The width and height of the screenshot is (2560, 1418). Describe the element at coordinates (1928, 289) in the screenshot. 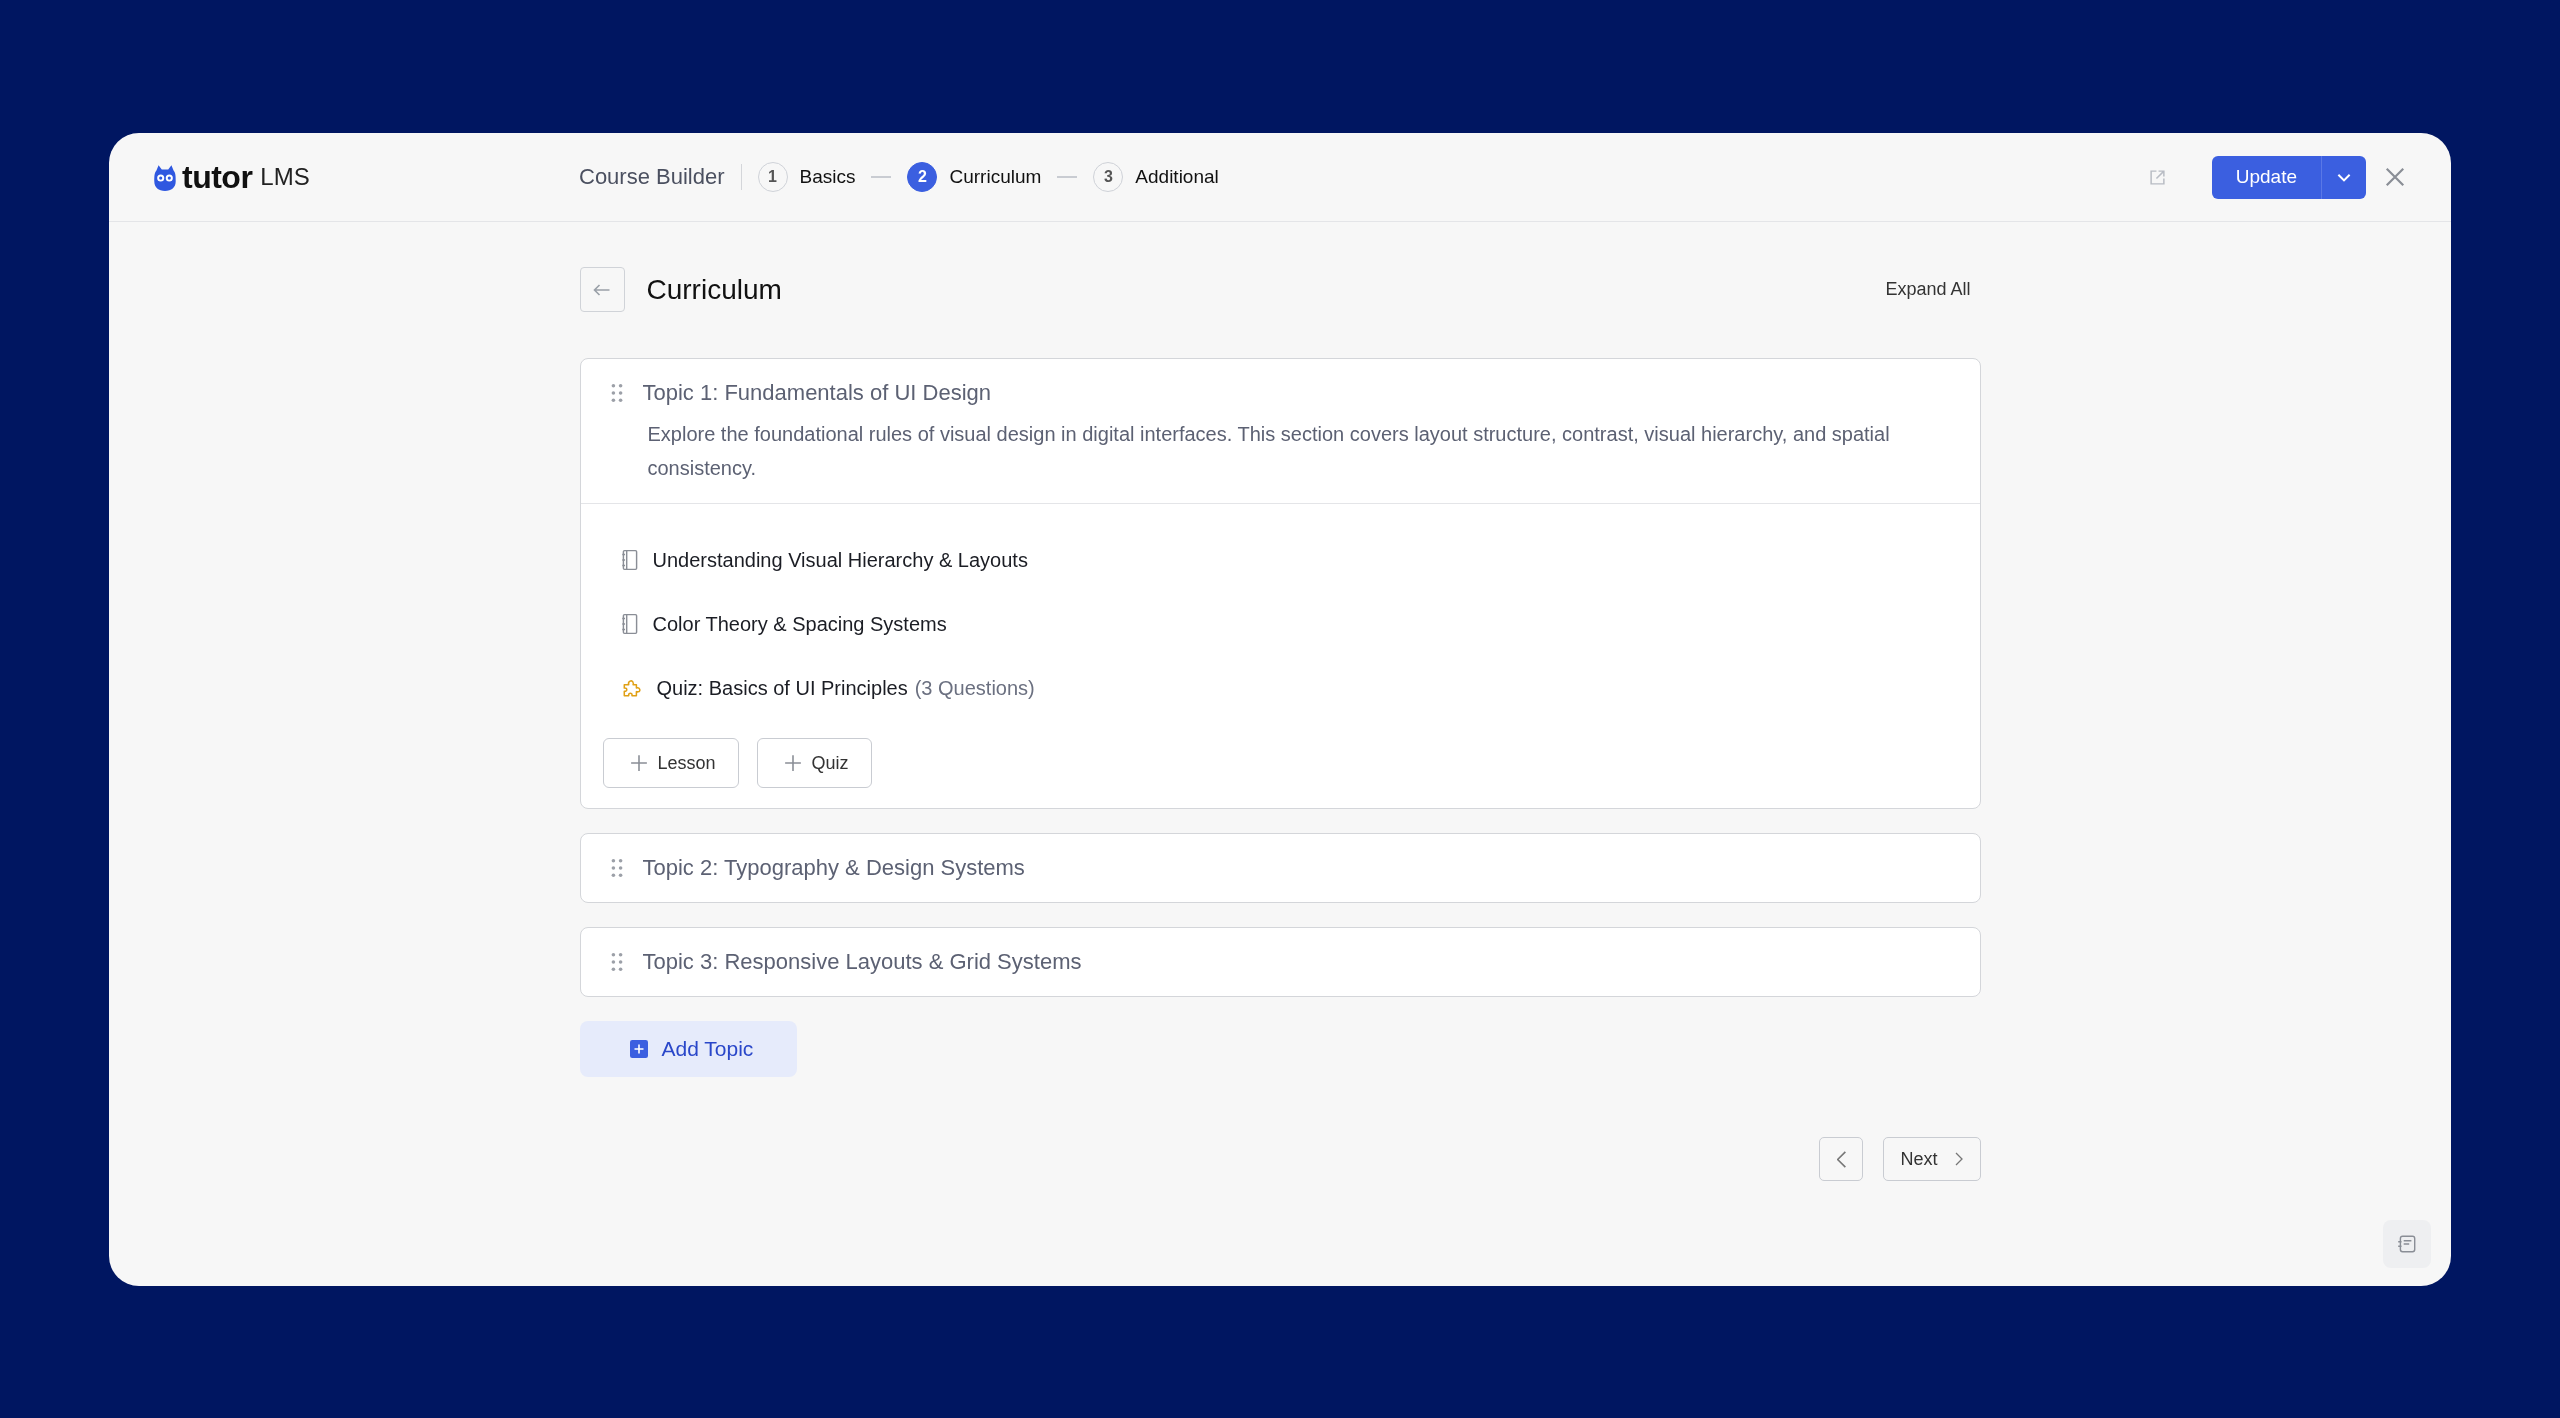

I see `expand-all-link: Expand All` at that location.